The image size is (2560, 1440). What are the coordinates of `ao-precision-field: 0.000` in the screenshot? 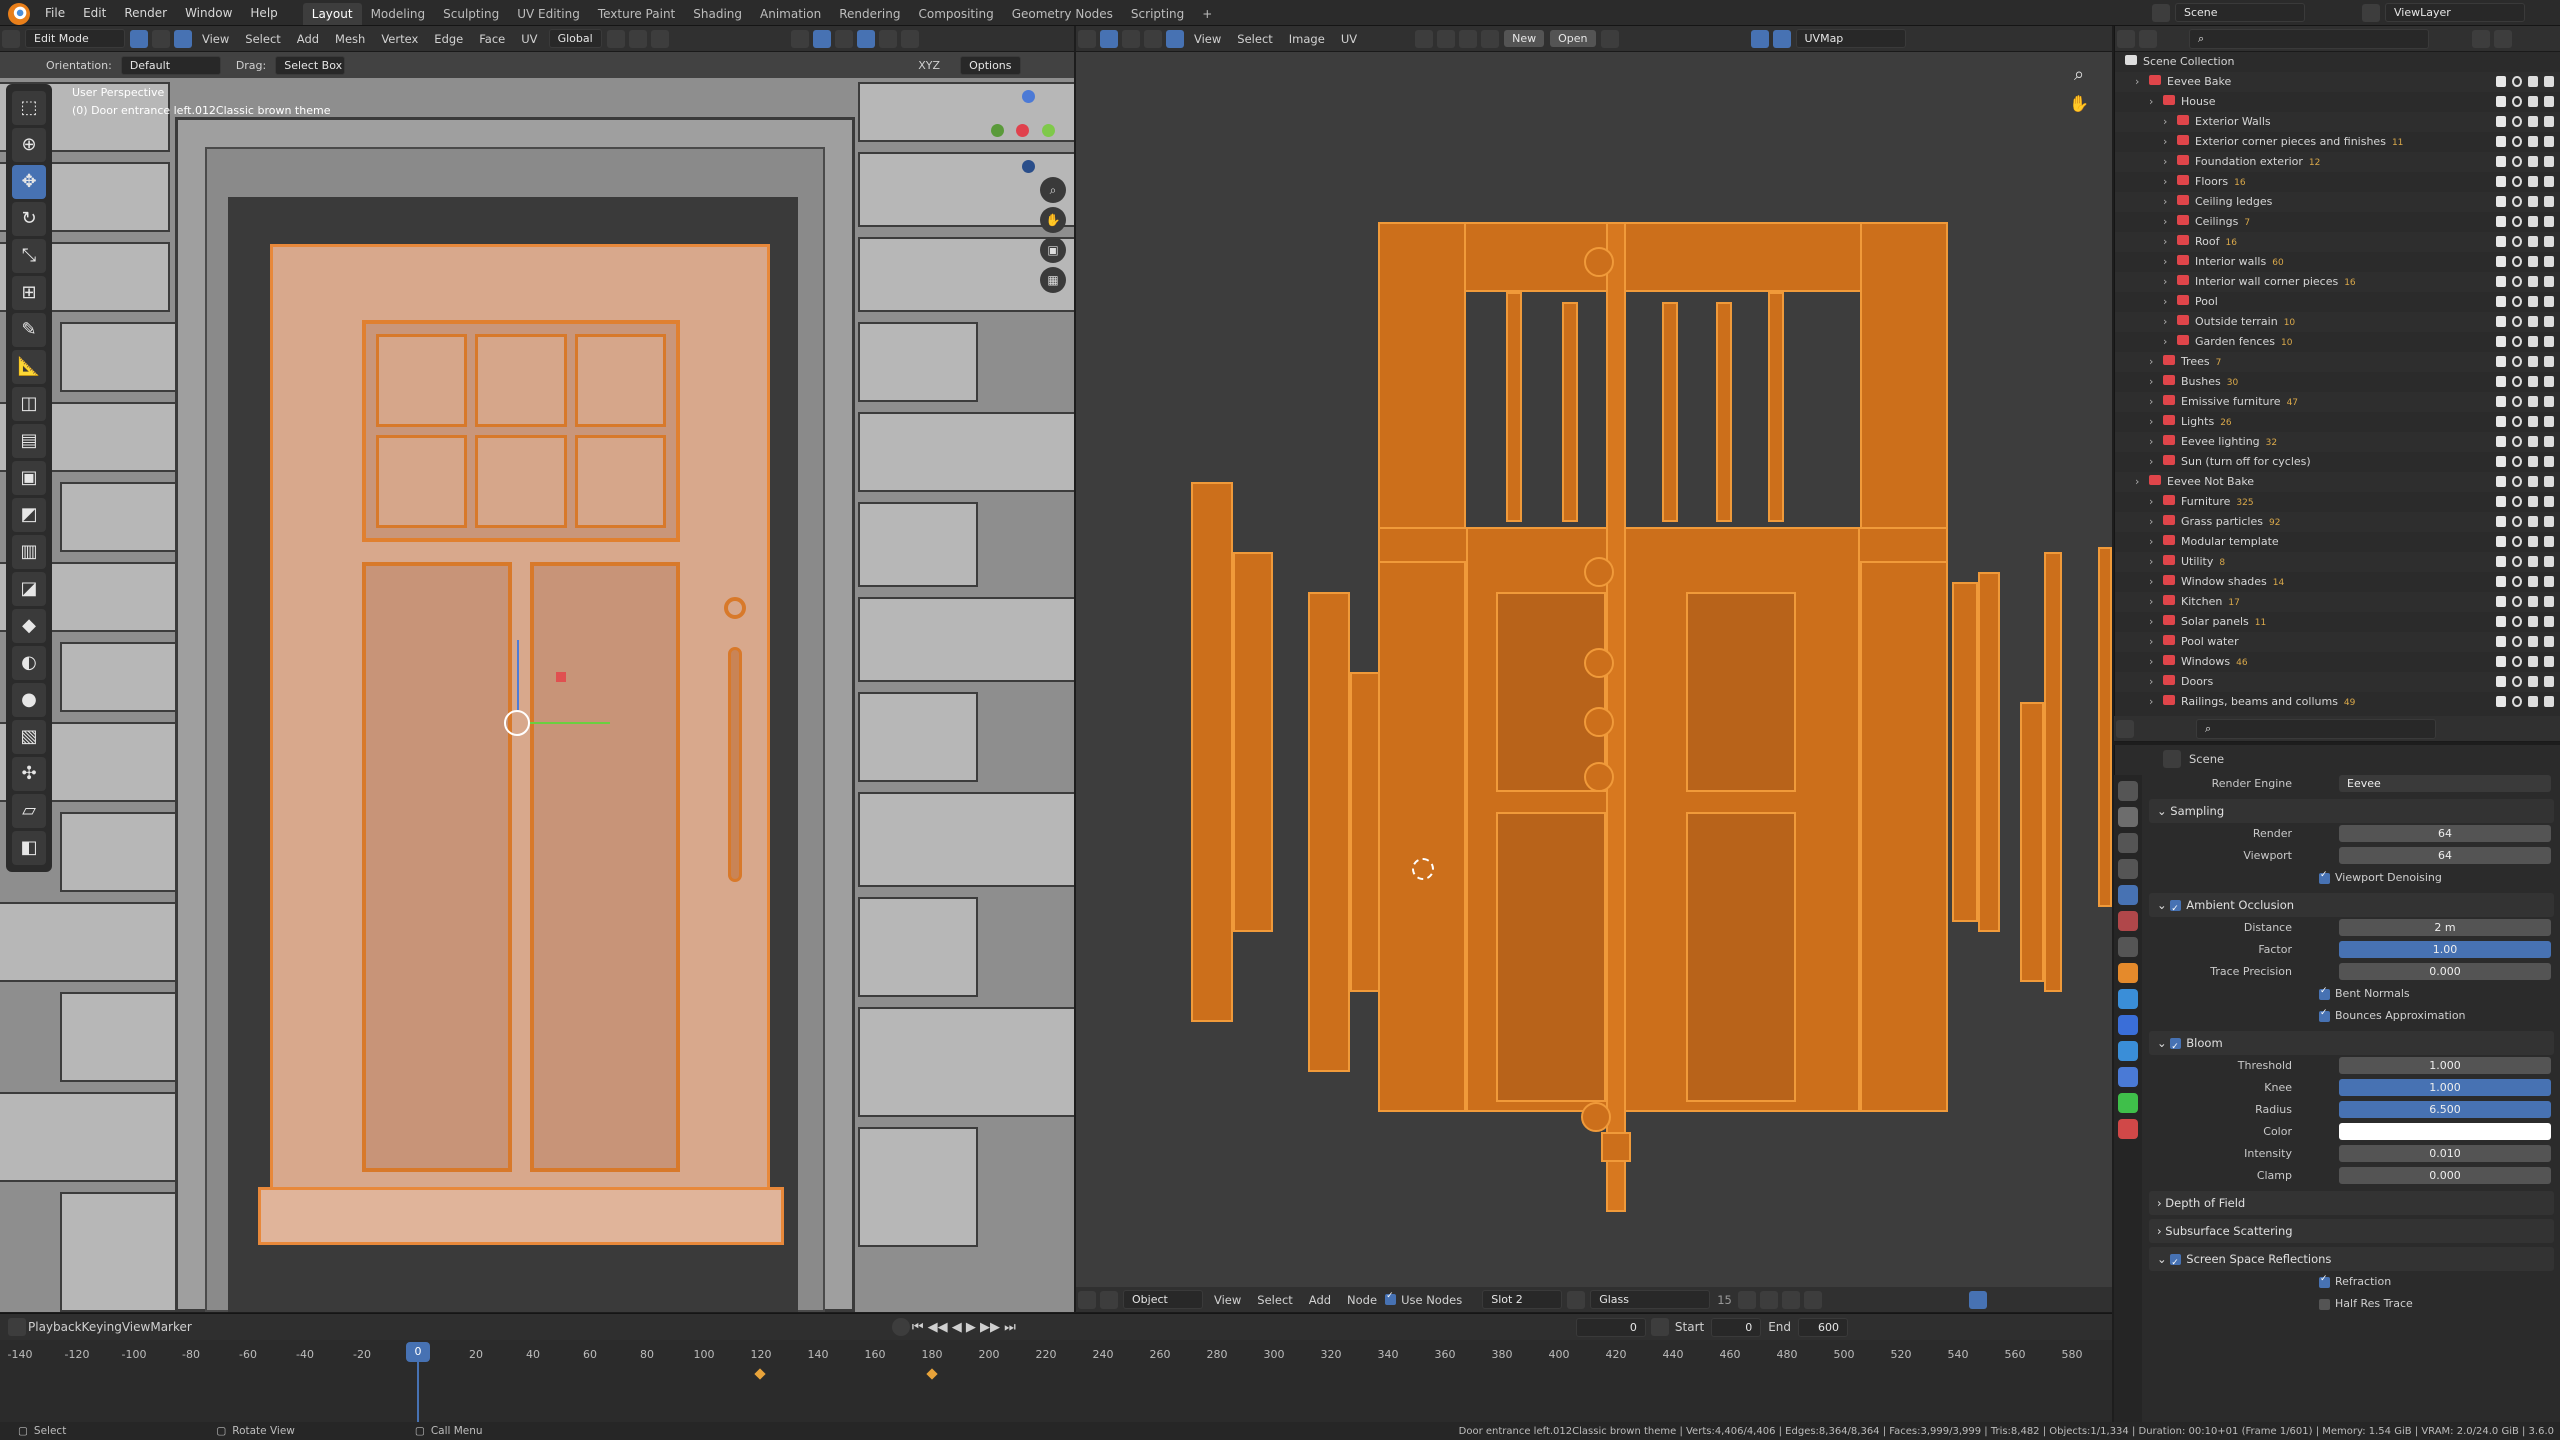 It's located at (2445, 971).